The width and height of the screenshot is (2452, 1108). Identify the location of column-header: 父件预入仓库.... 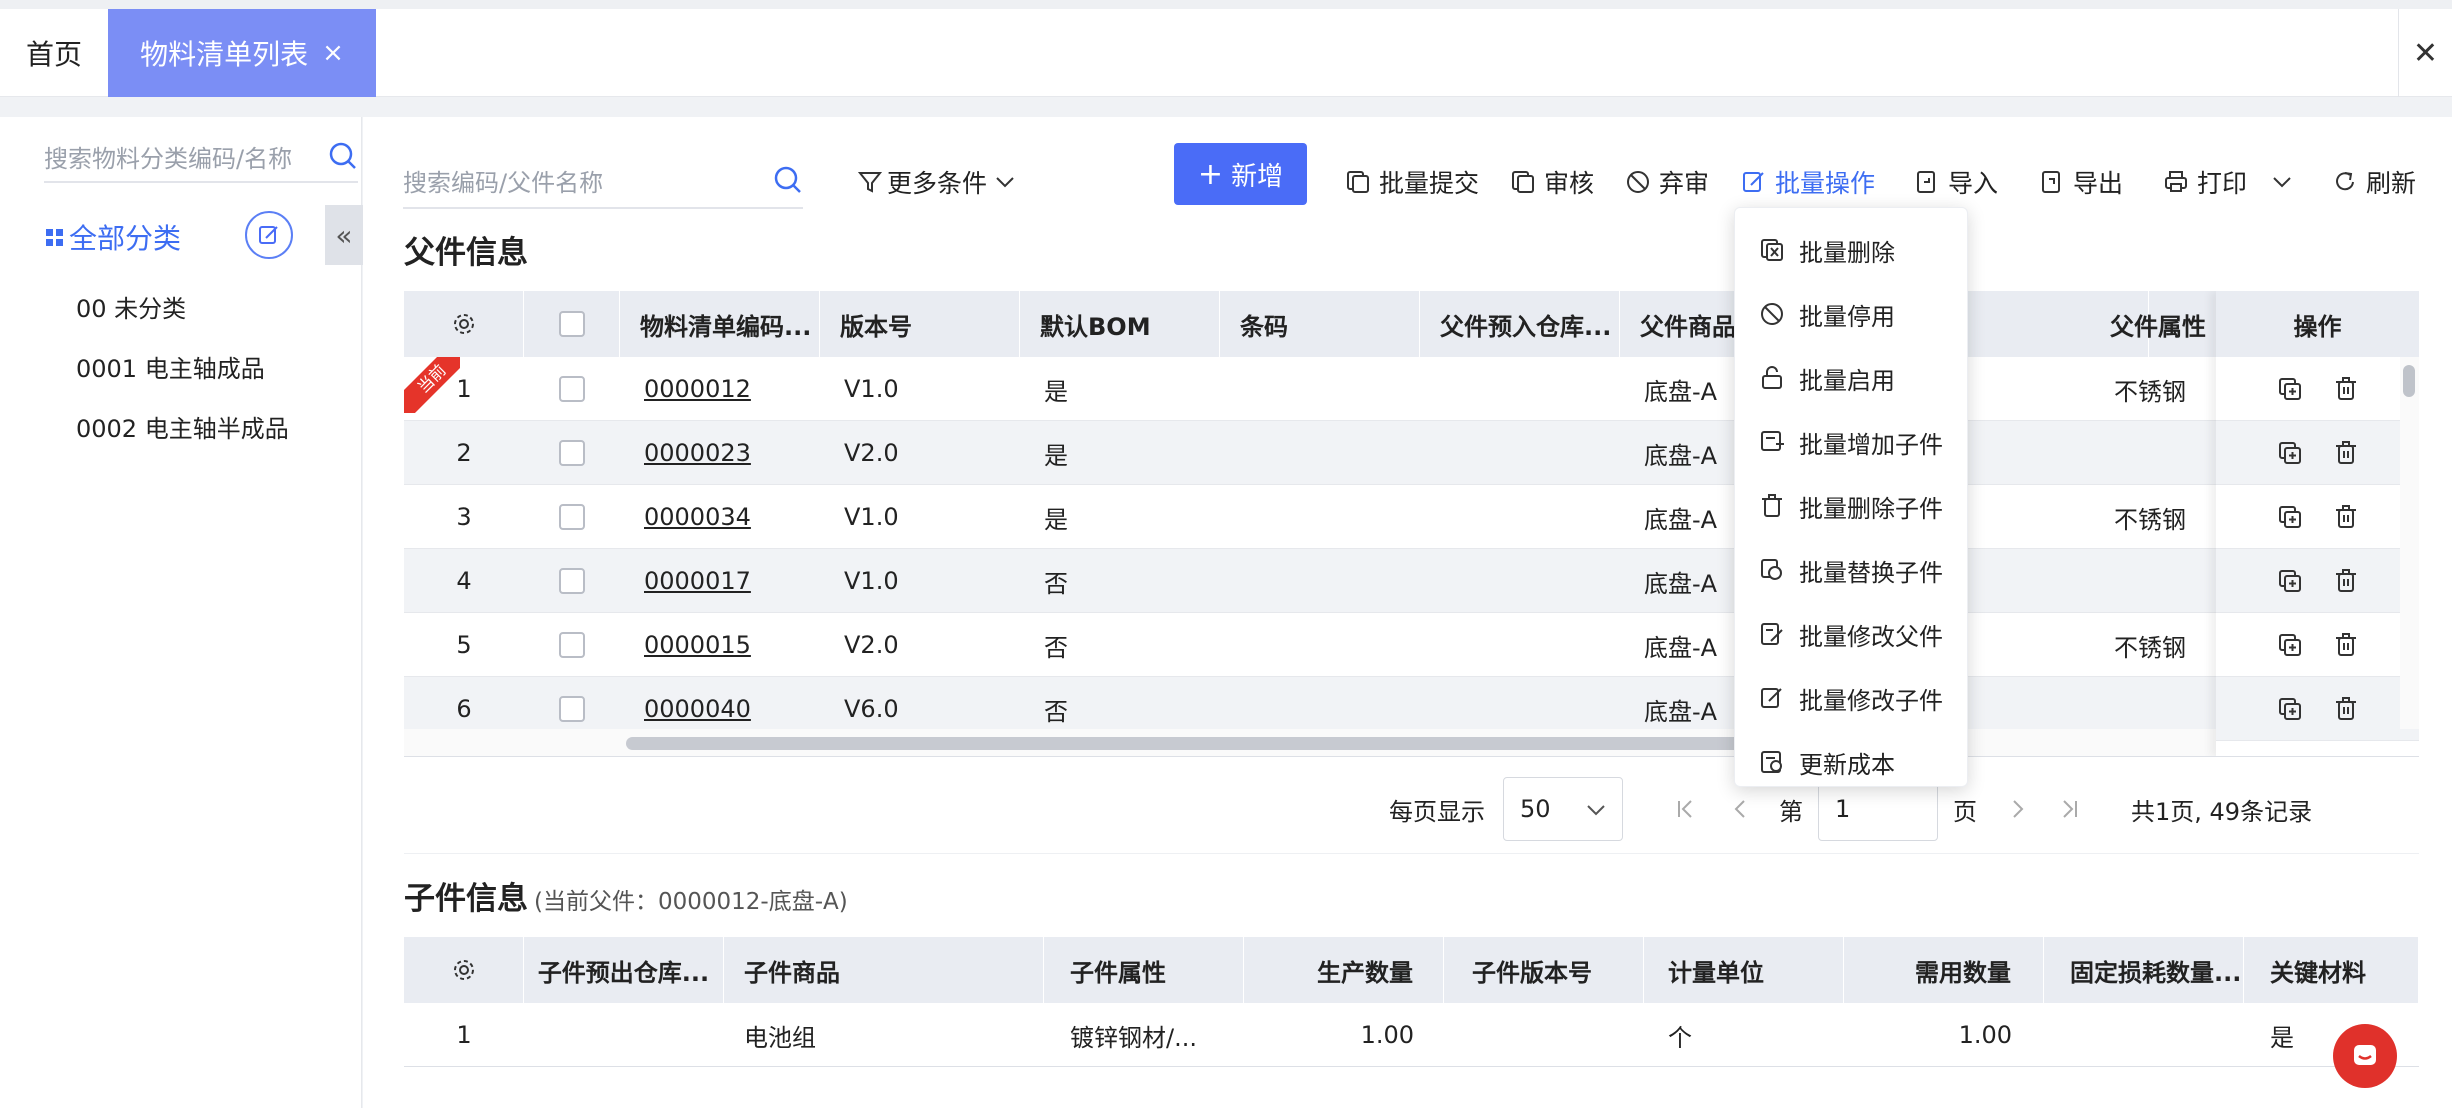
(1520, 324).